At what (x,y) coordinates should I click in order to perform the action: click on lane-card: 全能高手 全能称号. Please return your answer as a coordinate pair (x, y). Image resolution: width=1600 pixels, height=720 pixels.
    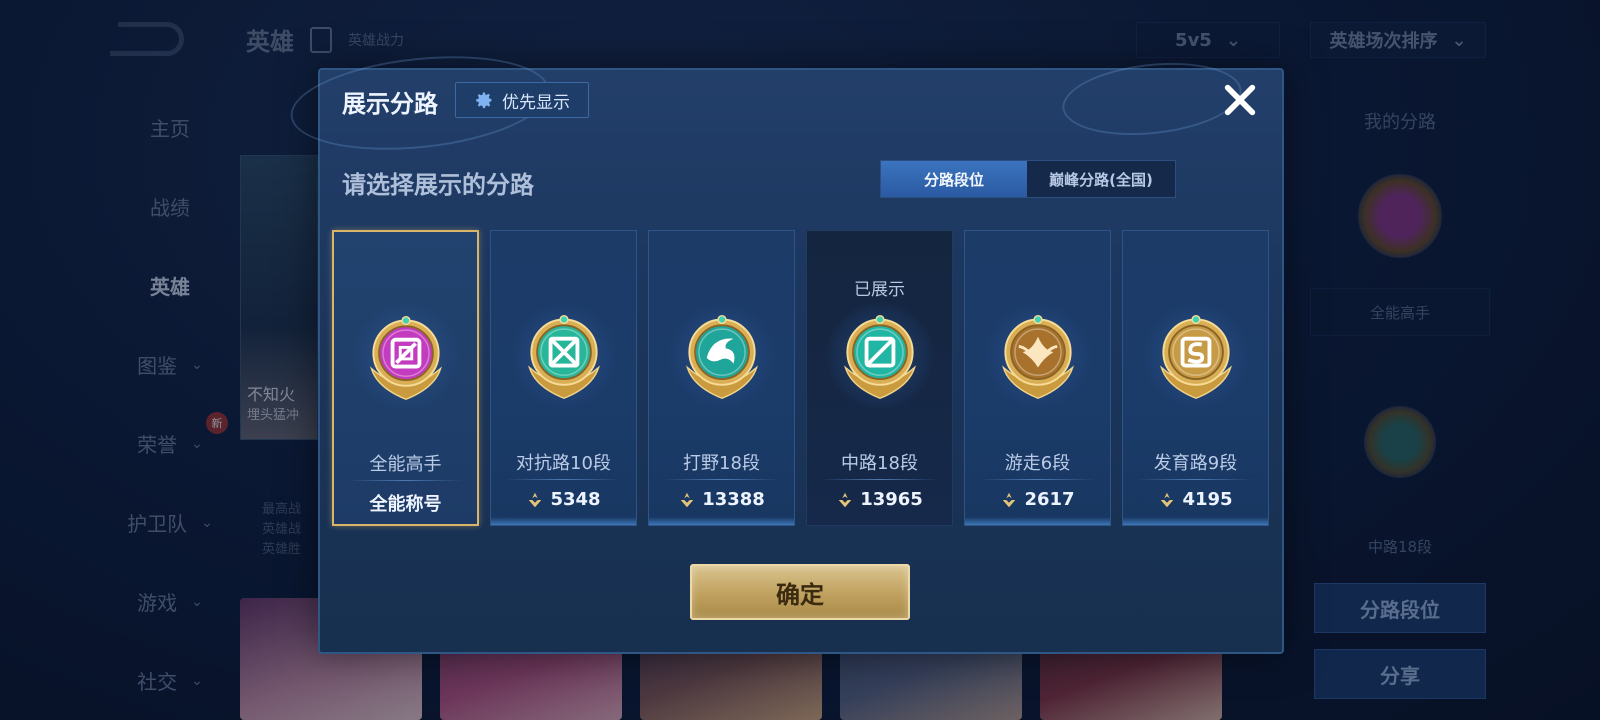
    Looking at the image, I should click on (405, 378).